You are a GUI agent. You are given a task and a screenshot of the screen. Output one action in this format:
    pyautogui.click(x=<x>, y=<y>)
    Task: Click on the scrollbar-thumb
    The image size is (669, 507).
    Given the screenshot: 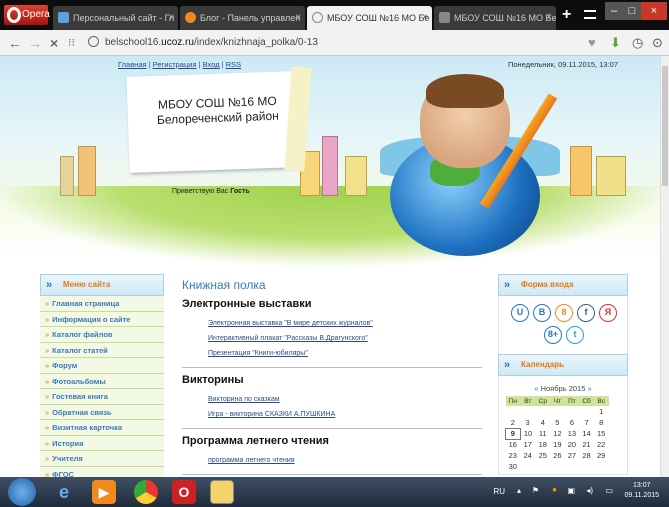 What is the action you would take?
    pyautogui.click(x=665, y=126)
    